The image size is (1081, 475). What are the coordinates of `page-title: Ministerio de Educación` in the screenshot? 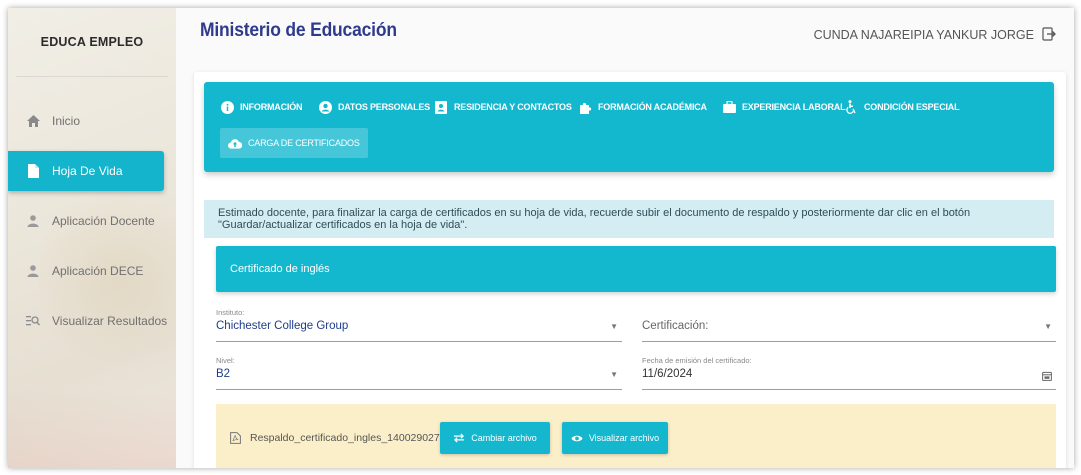 It's located at (298, 30).